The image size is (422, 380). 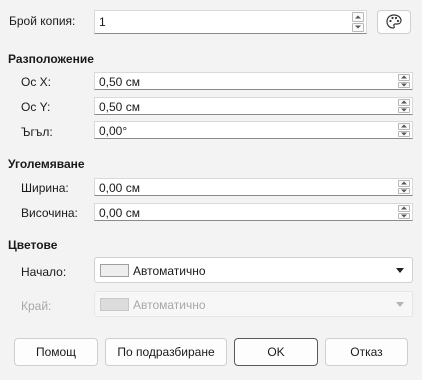 I want to click on end-color-swatch, so click(x=114, y=304).